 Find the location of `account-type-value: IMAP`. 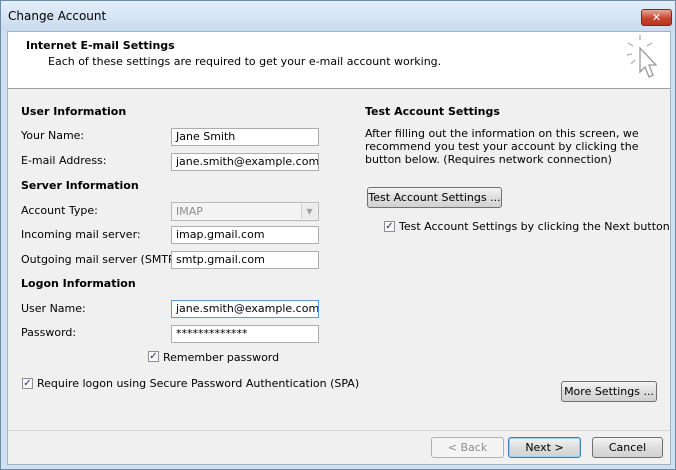

account-type-value: IMAP is located at coordinates (189, 211).